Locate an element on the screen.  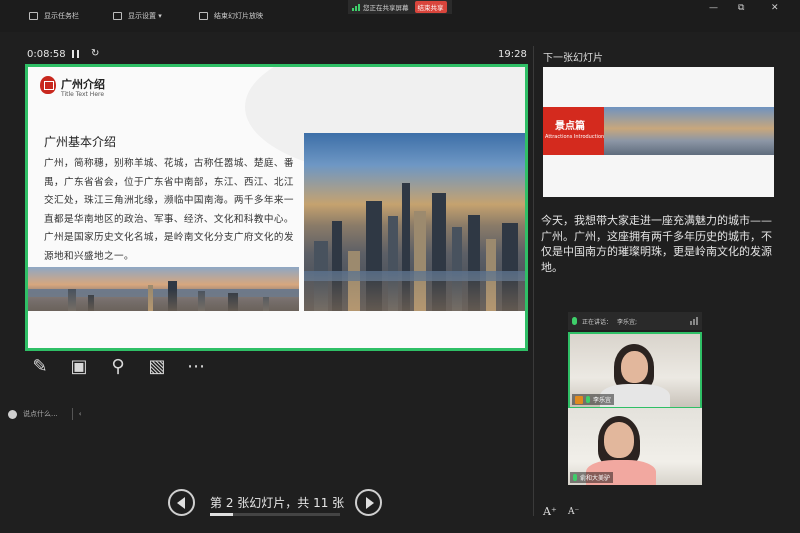
taskbar-icon is located at coordinates (33, 16).